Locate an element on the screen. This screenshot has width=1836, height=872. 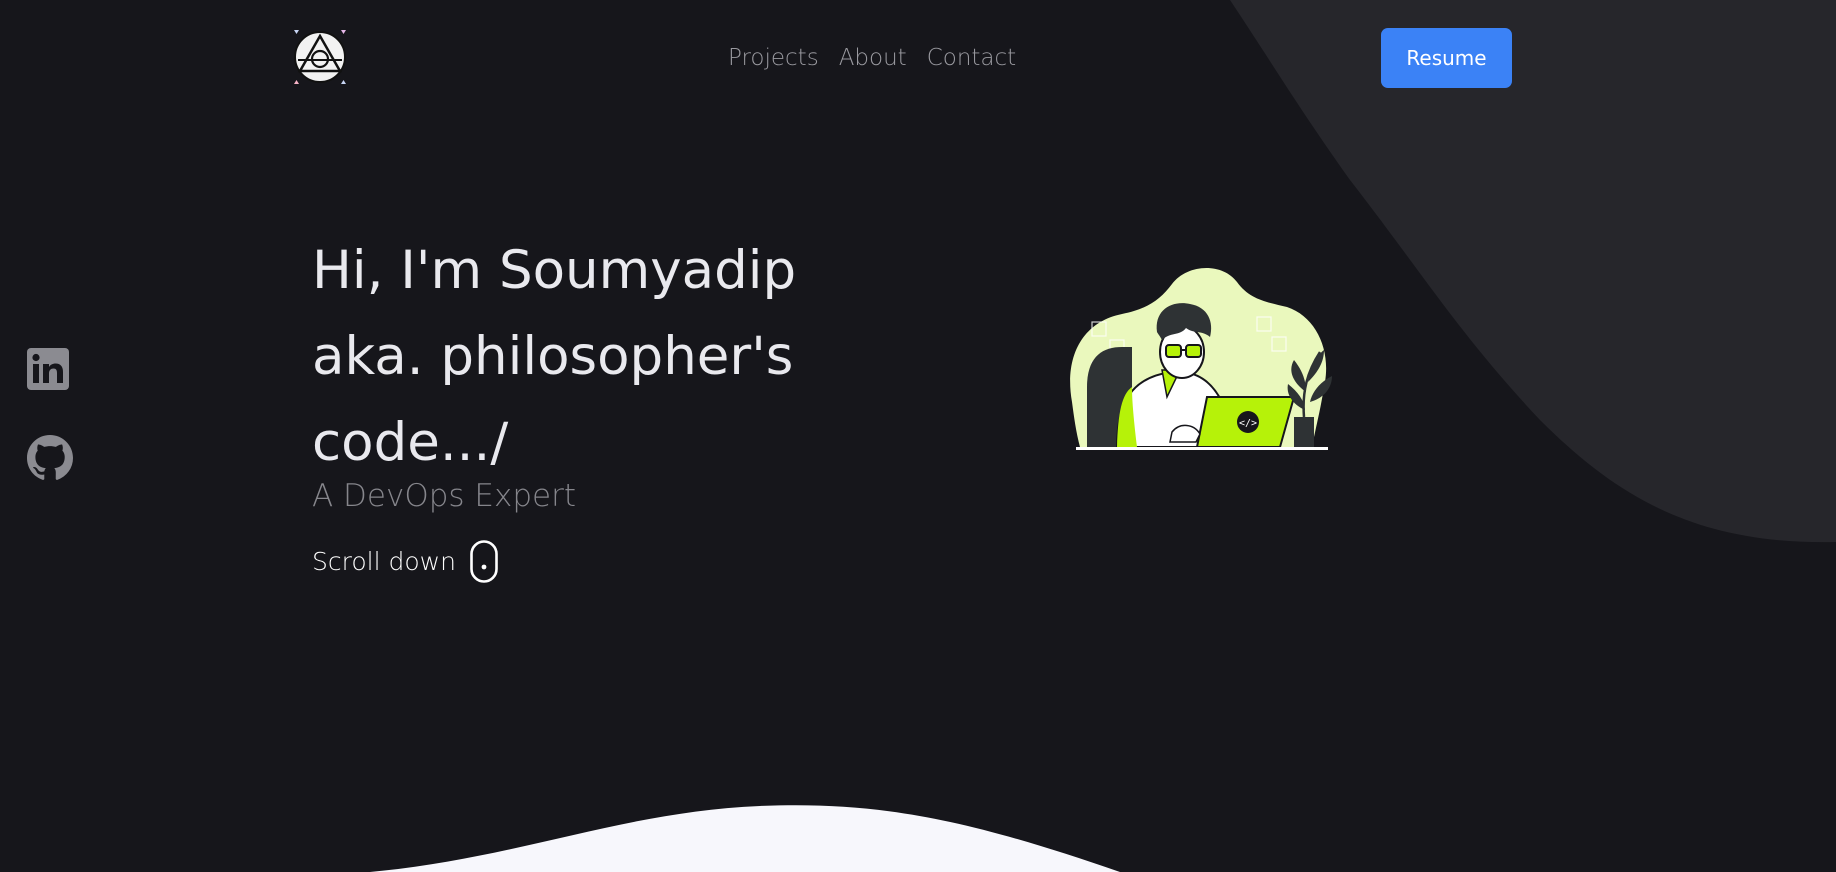
hero-title-line: Hi, I'm Soumyadip is located at coordinates (554, 270).